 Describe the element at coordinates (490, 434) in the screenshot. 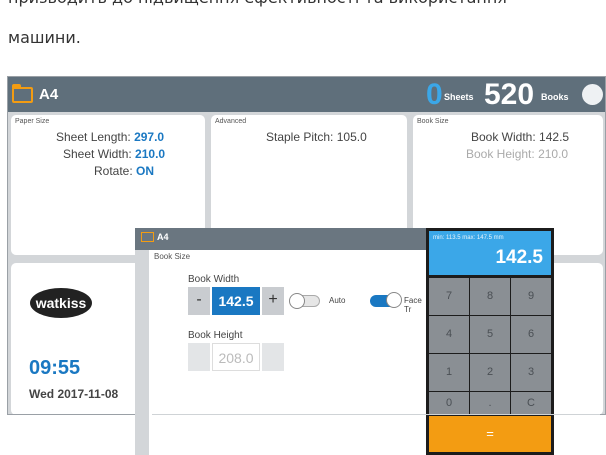

I see `enter-button: =` at that location.